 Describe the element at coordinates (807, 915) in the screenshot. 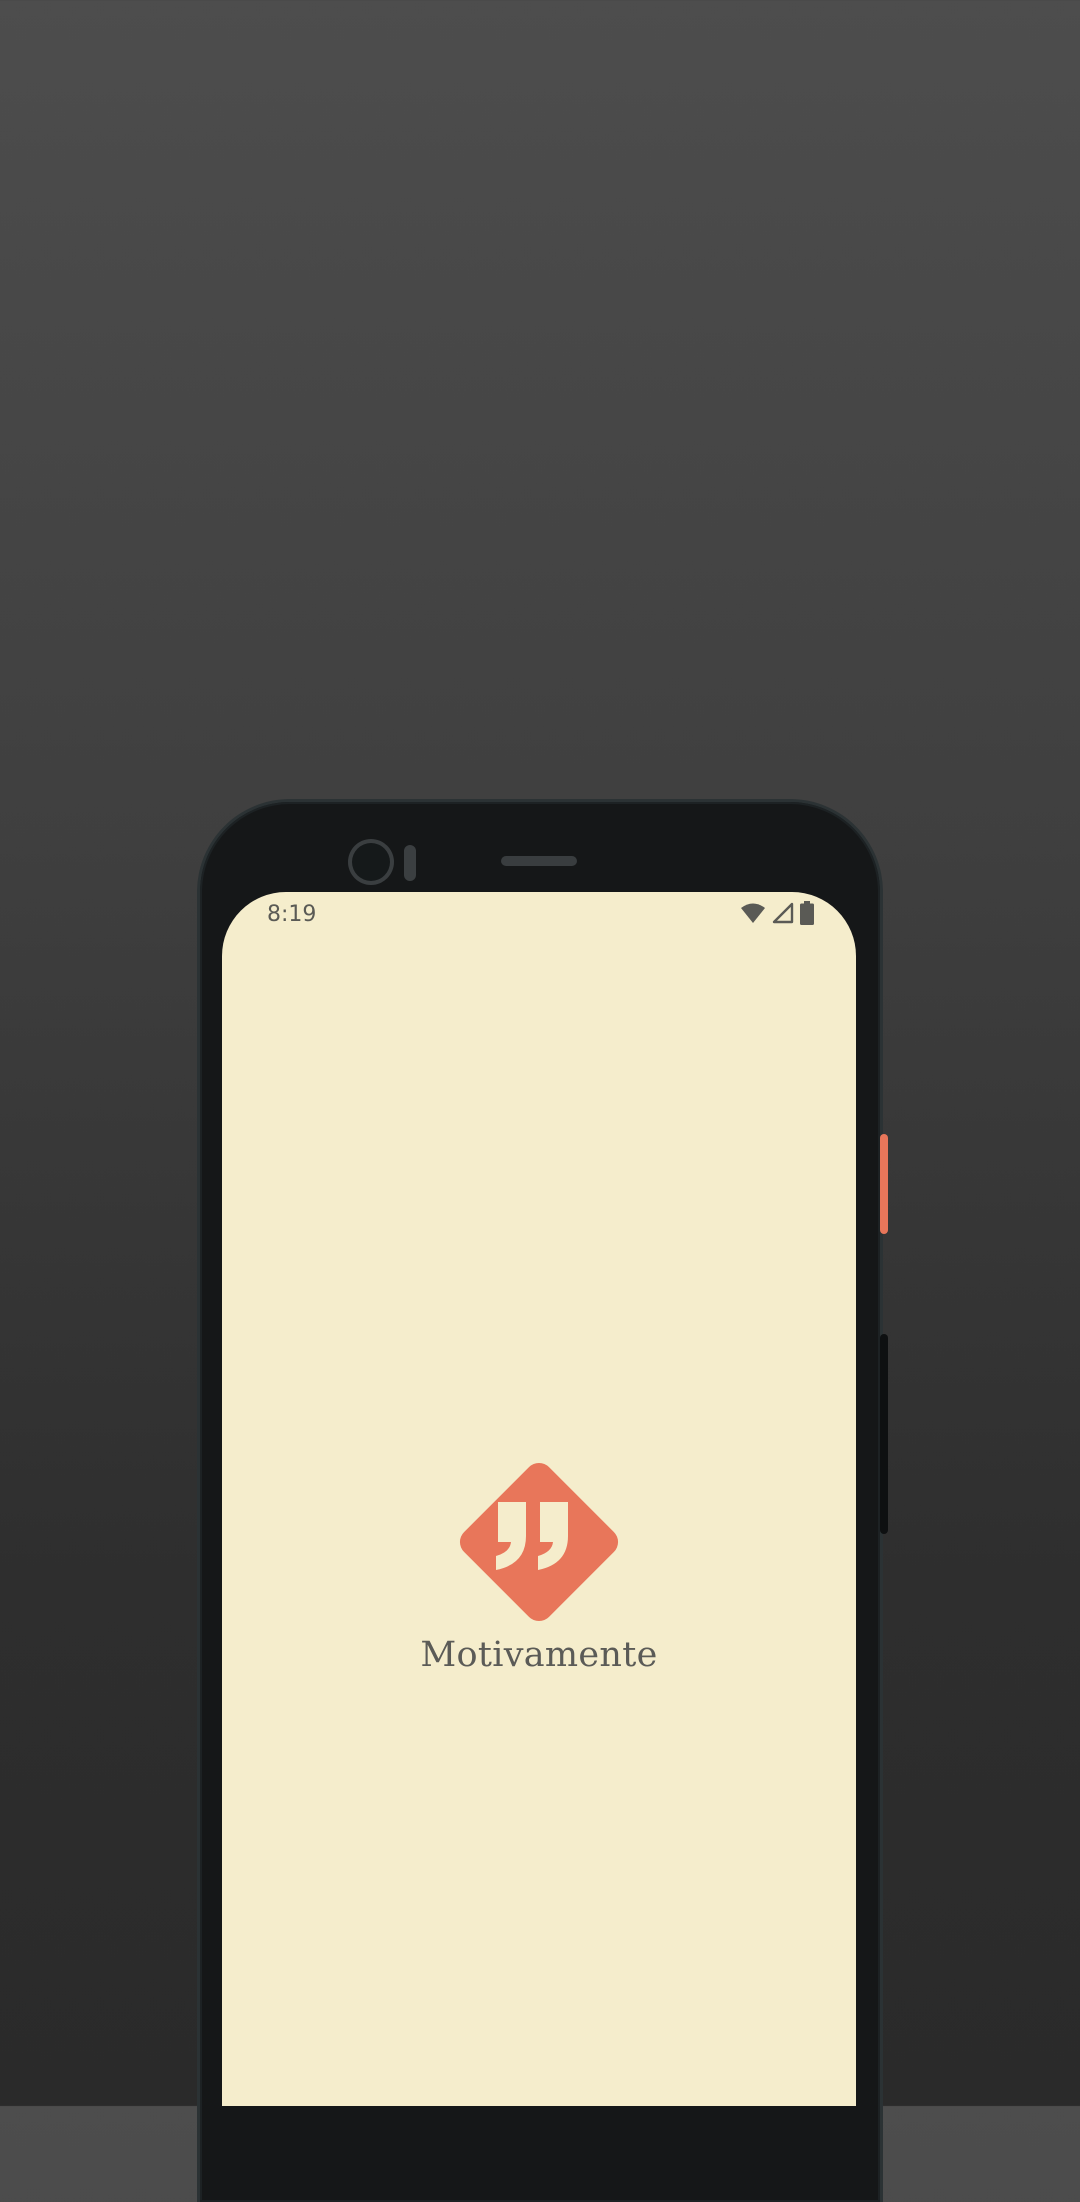

I see `battery-icon` at that location.